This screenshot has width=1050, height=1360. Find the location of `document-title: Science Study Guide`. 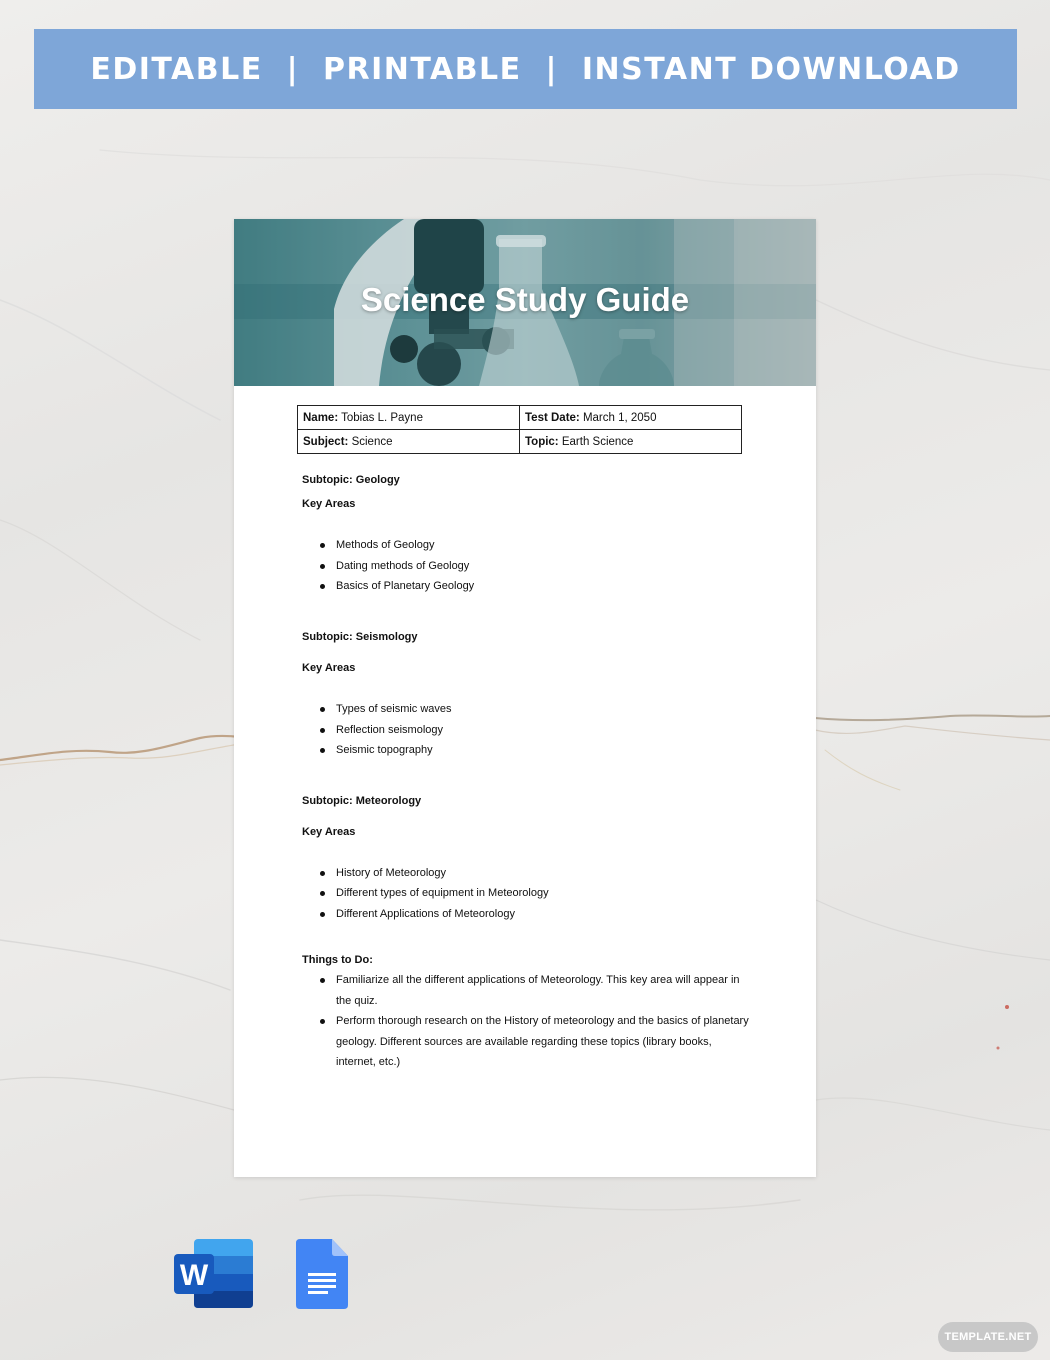

document-title: Science Study Guide is located at coordinates (525, 299).